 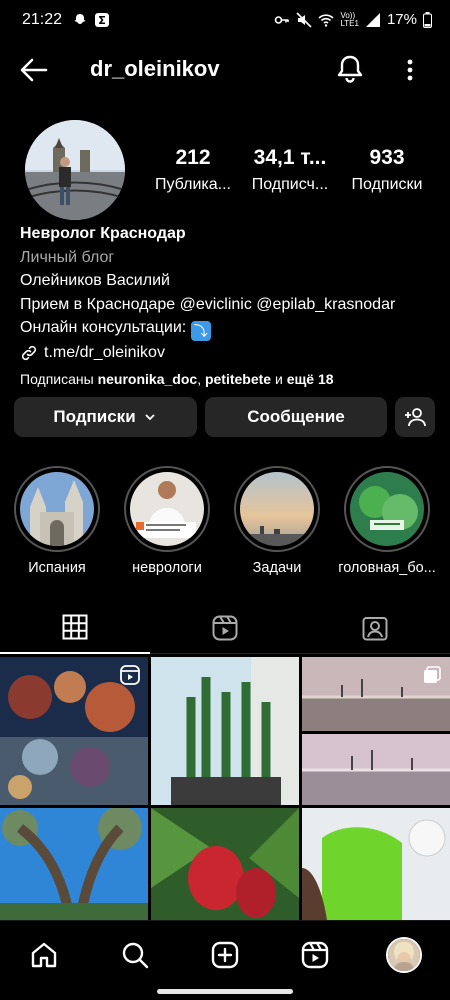 What do you see at coordinates (167, 568) in the screenshot?
I see `highlight-label: неврологи` at bounding box center [167, 568].